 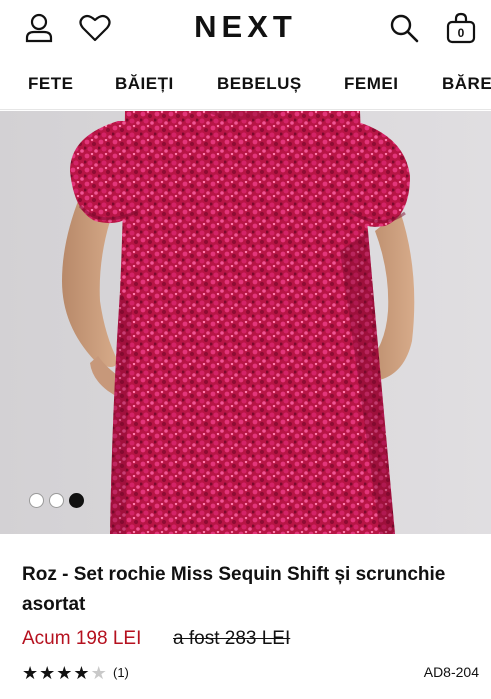 I want to click on search-button, so click(x=404, y=28).